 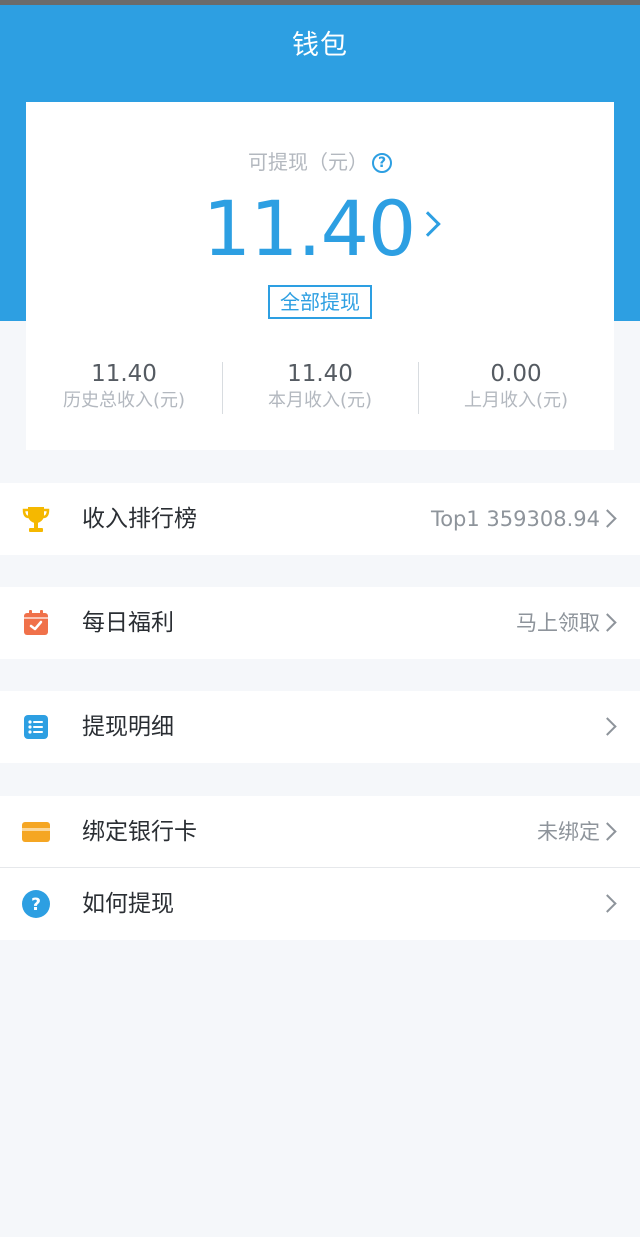 What do you see at coordinates (36, 519) in the screenshot?
I see `trophy-icon` at bounding box center [36, 519].